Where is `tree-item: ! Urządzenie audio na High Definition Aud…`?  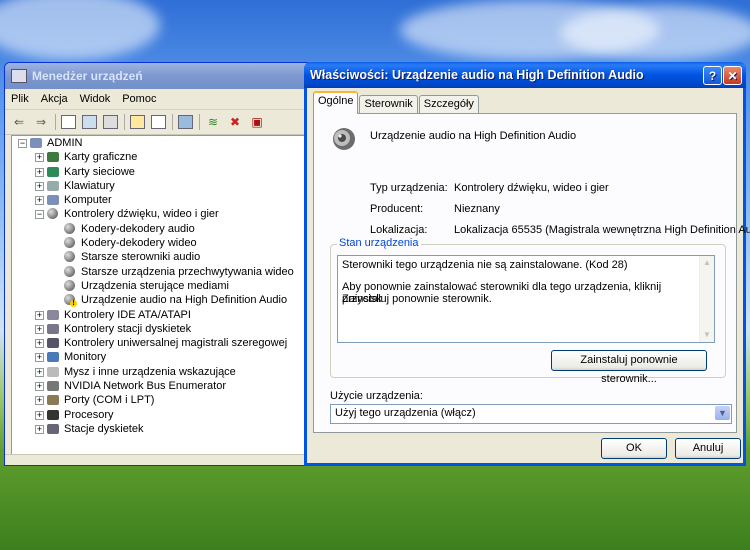
tree-item: ! Urządzenie audio na High Definition Aud… is located at coordinates (160, 300).